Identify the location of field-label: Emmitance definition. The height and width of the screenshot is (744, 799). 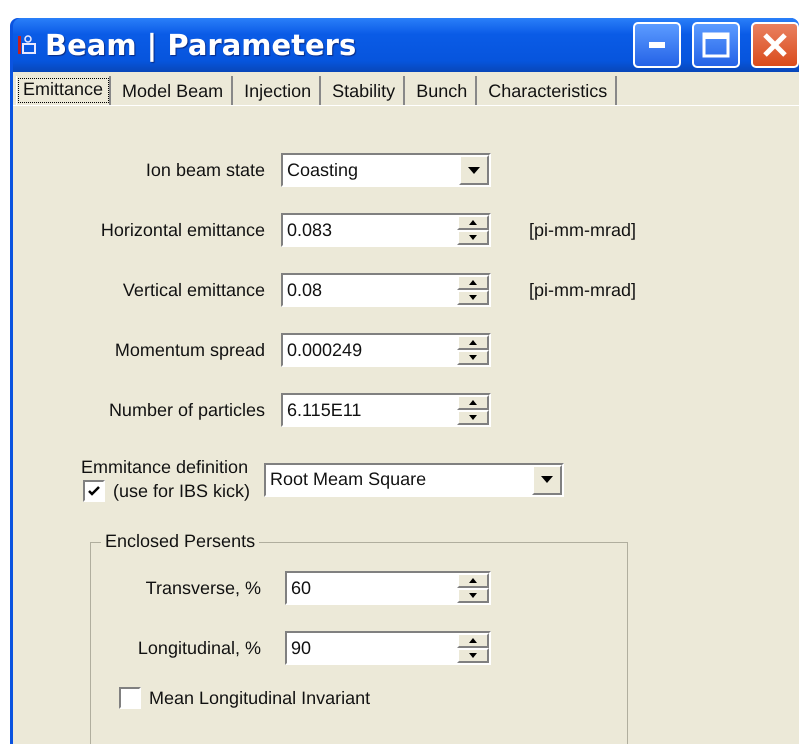
(165, 467).